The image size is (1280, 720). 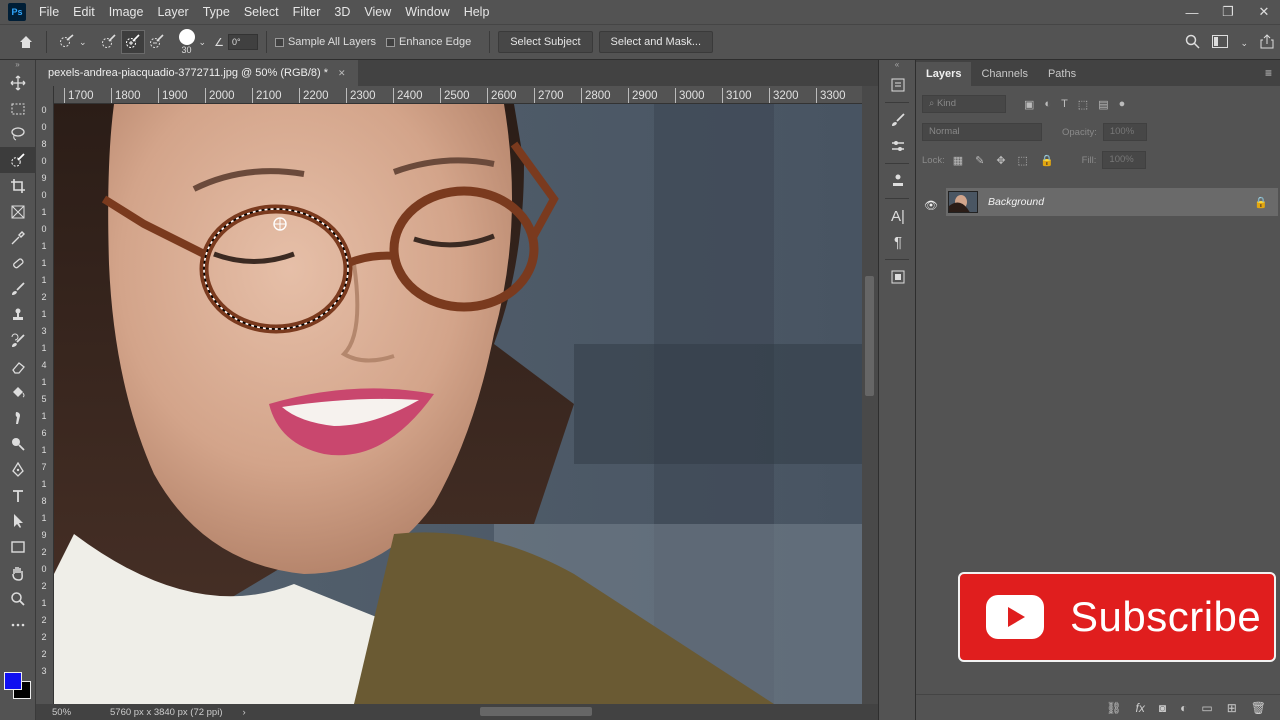 What do you see at coordinates (427, 12) in the screenshot?
I see `menu-window: Window` at bounding box center [427, 12].